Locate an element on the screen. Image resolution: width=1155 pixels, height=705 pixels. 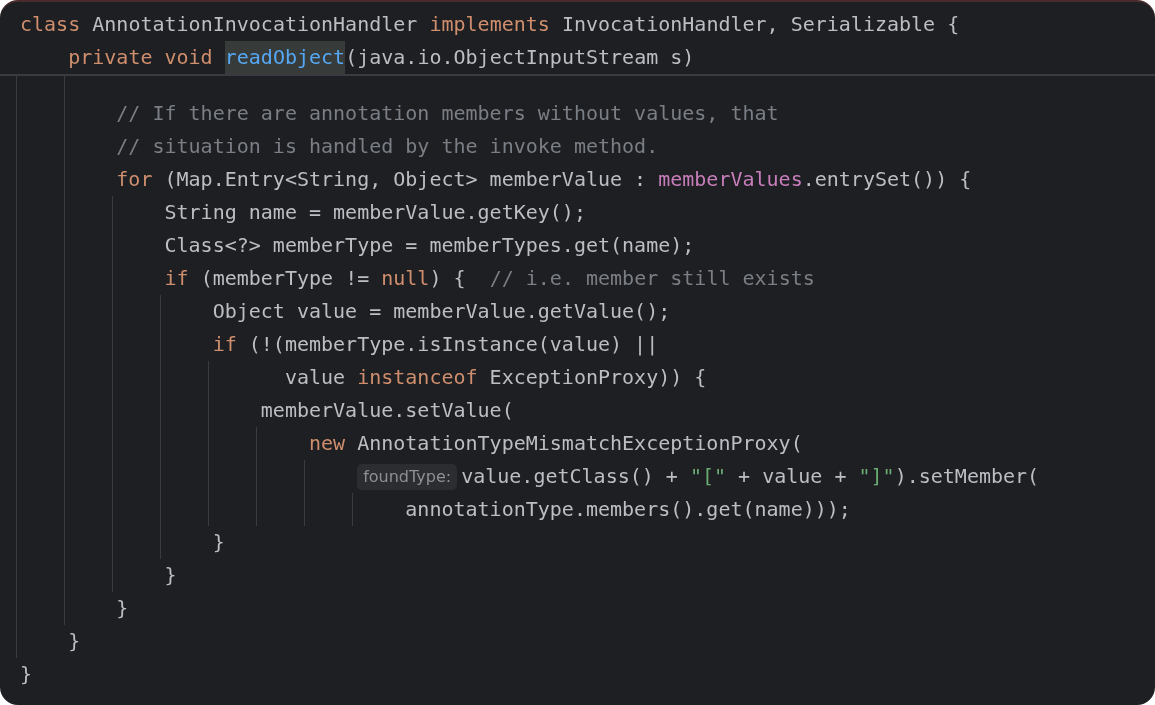
code-text: "[" is located at coordinates (708, 476).